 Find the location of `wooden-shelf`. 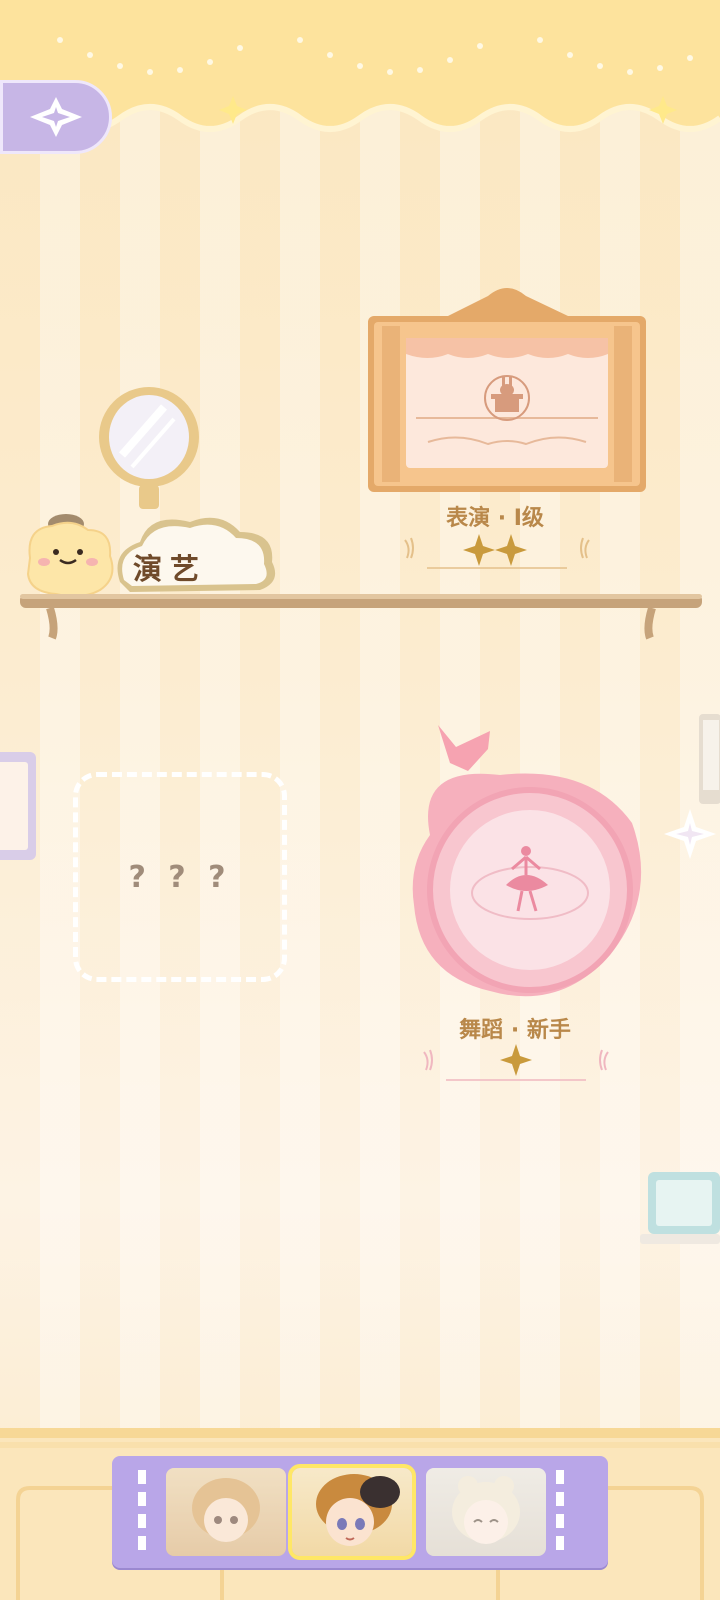

wooden-shelf is located at coordinates (361, 617).